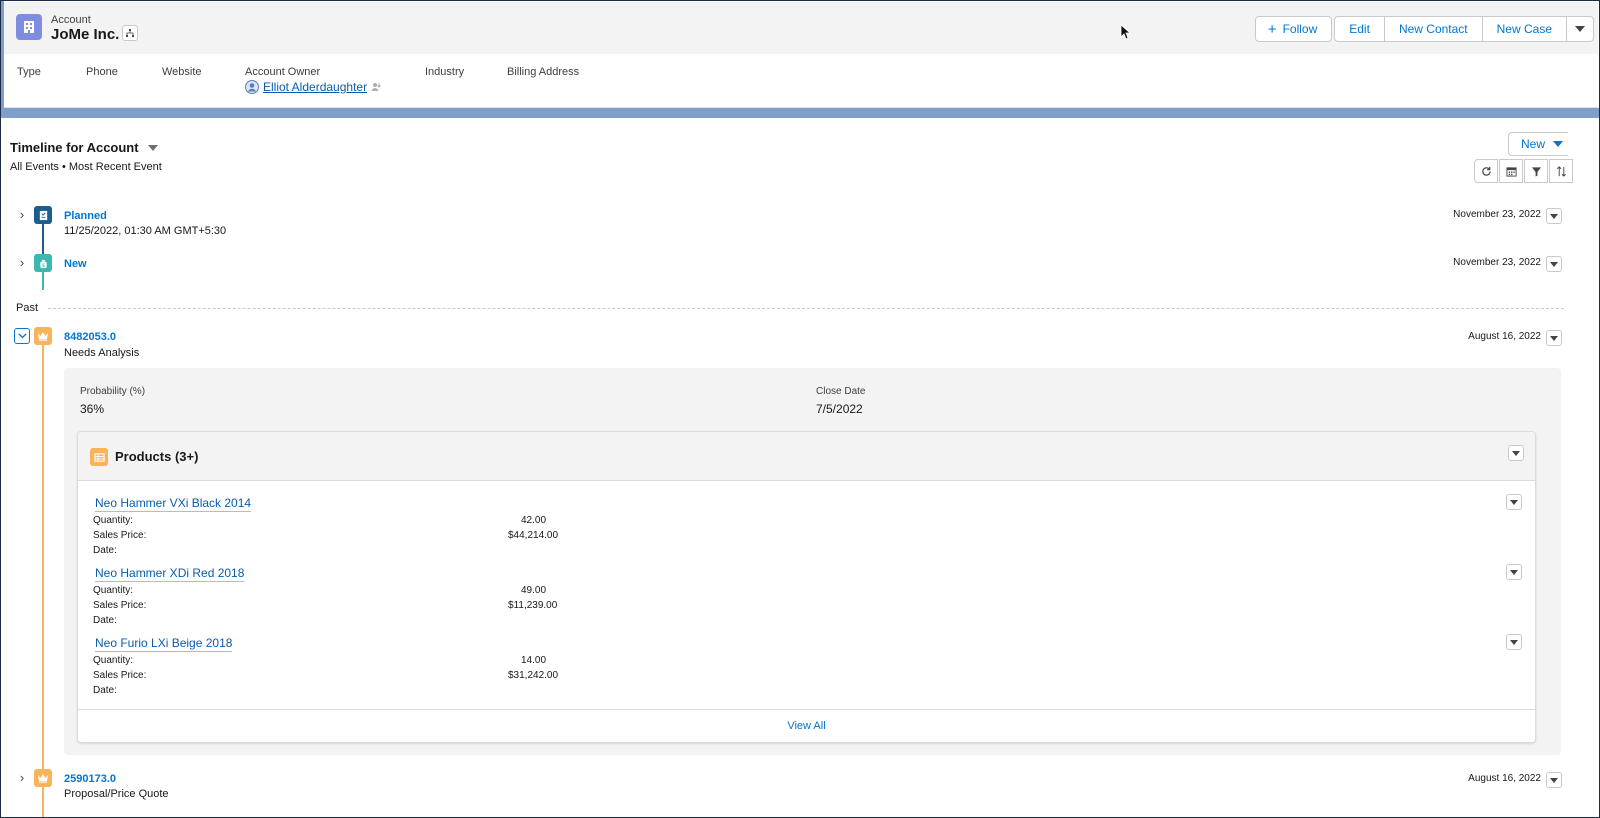 The width and height of the screenshot is (1600, 818). I want to click on collapse-chevron-down-icon, so click(22, 336).